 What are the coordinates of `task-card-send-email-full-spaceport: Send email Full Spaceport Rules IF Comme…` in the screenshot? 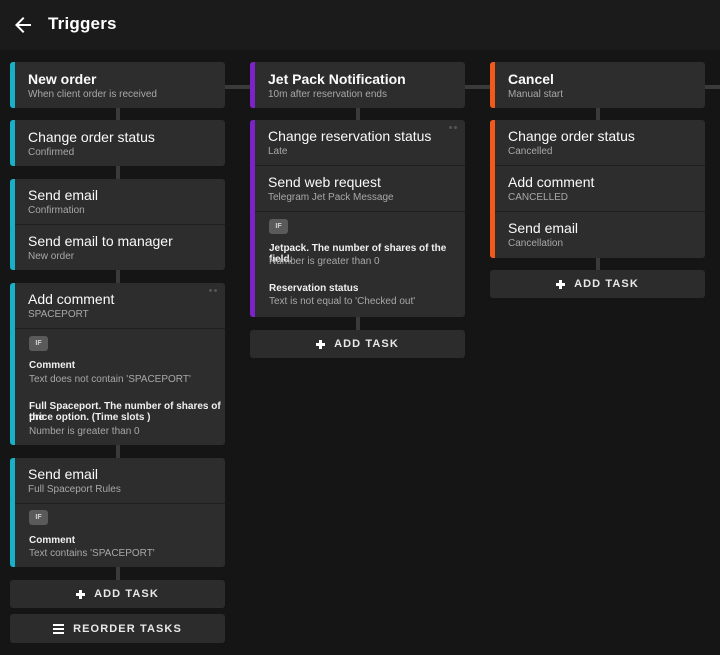 It's located at (117, 512).